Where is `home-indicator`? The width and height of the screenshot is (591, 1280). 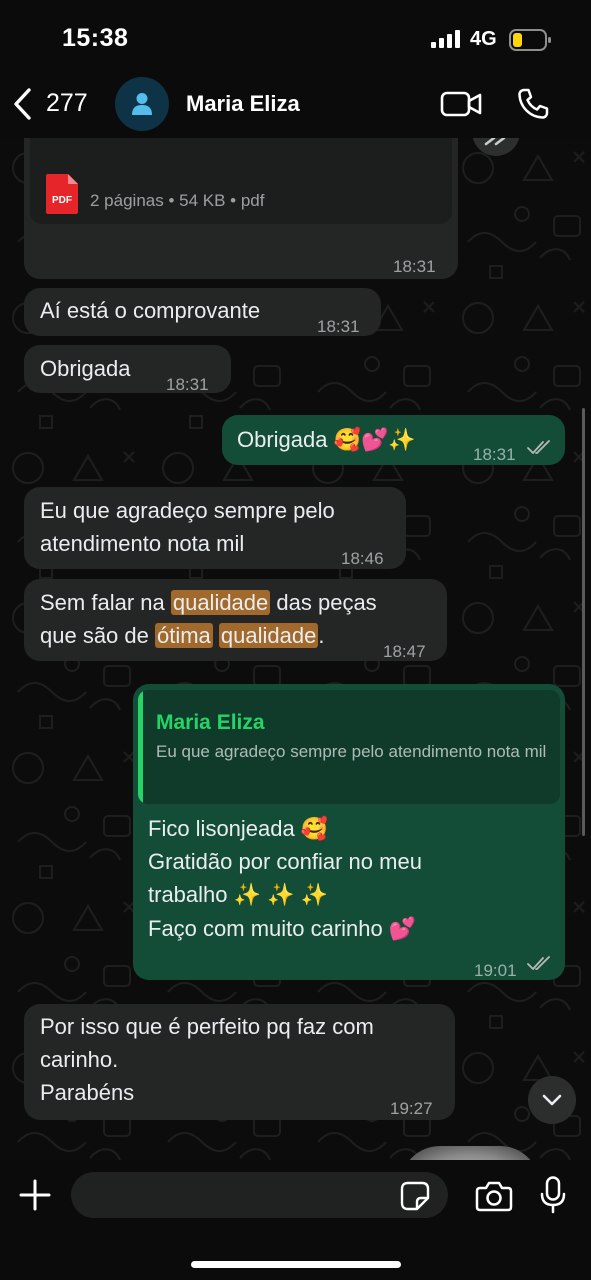 home-indicator is located at coordinates (296, 1264).